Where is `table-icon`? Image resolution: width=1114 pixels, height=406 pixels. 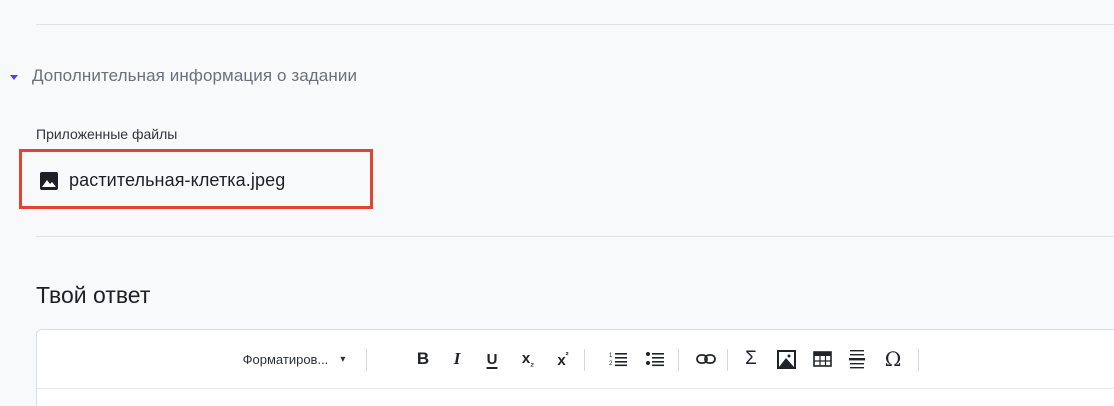
table-icon is located at coordinates (822, 359).